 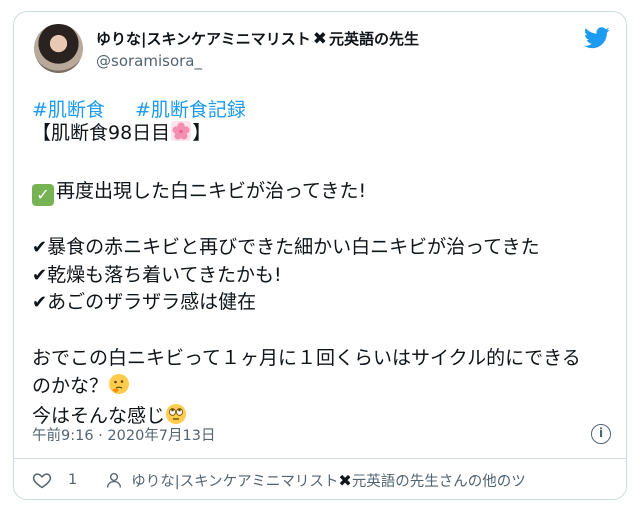 I want to click on twitter-bird-icon, so click(x=597, y=38).